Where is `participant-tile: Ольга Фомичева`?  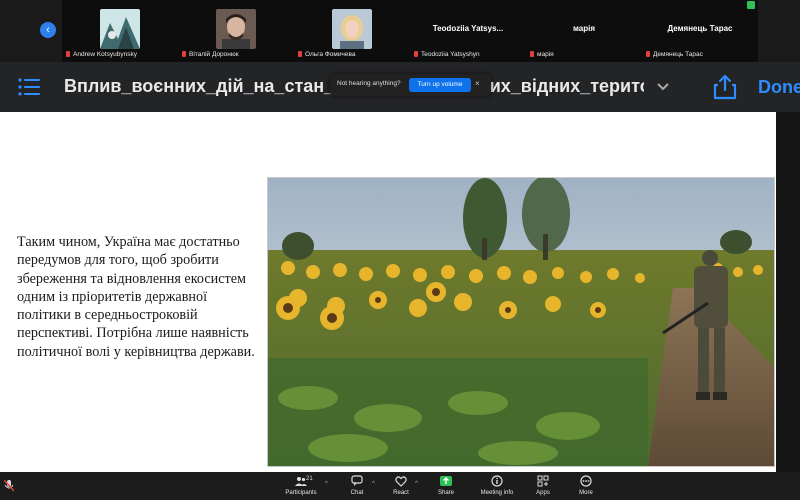
participant-tile: Ольга Фомичева is located at coordinates (352, 31).